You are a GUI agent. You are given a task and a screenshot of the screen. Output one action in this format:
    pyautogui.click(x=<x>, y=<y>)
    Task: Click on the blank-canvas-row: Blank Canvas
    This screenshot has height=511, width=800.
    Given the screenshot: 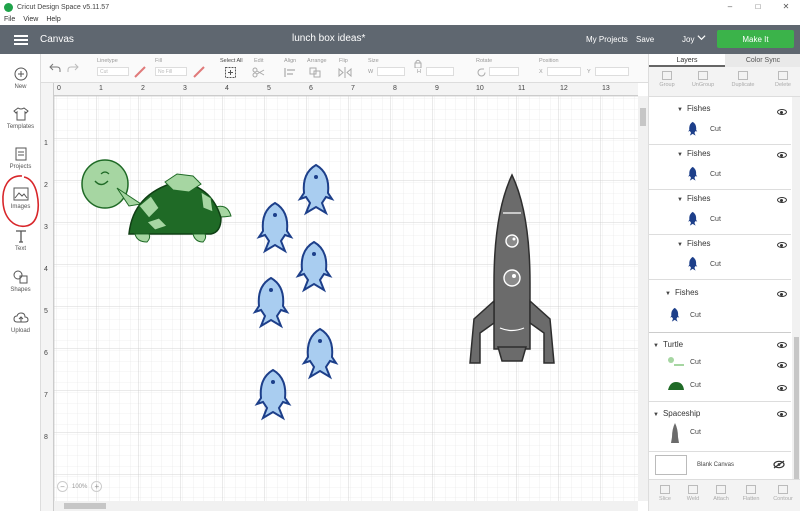 What is the action you would take?
    pyautogui.click(x=720, y=464)
    